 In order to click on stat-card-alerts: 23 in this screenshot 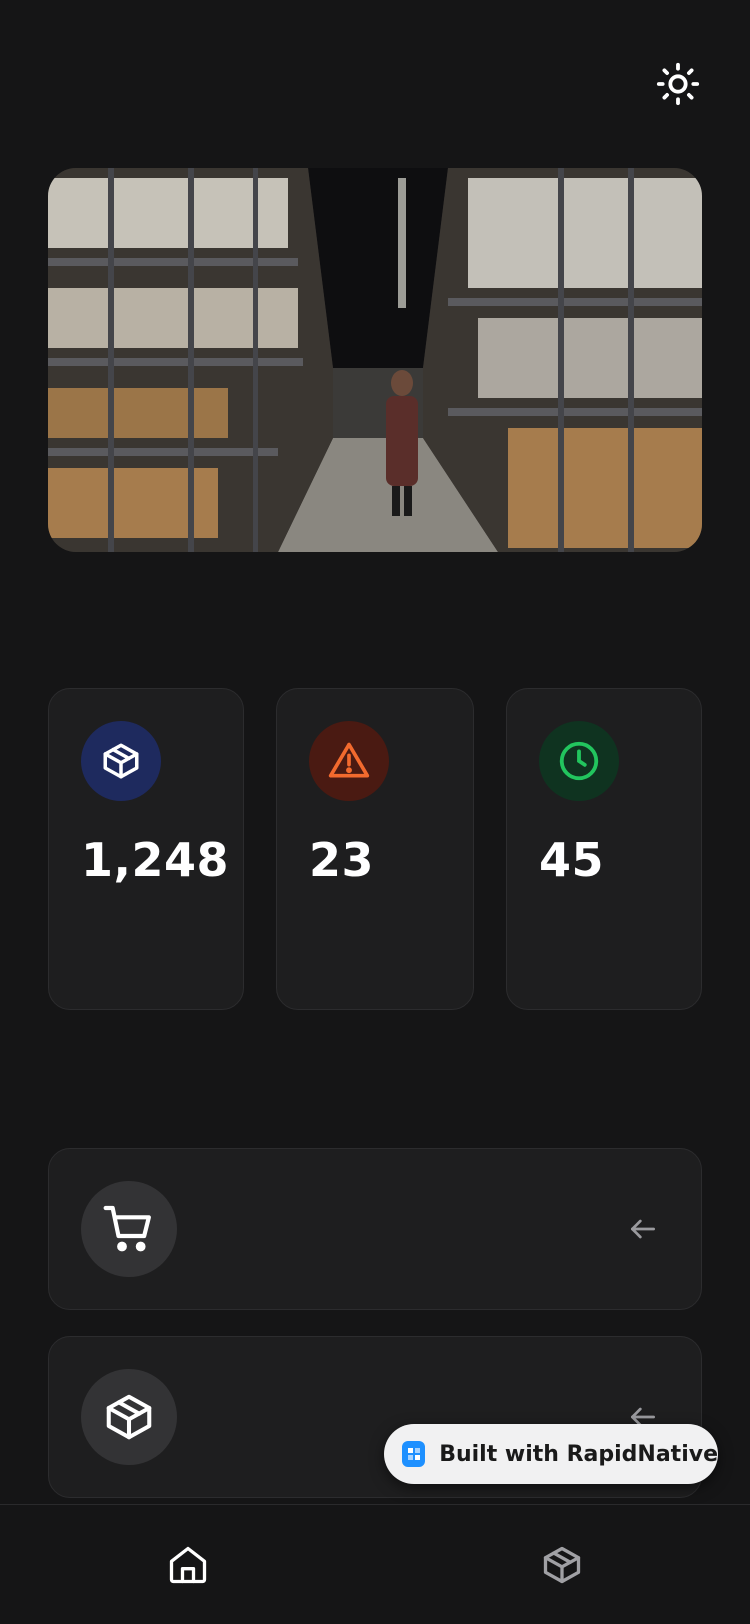, I will do `click(375, 849)`.